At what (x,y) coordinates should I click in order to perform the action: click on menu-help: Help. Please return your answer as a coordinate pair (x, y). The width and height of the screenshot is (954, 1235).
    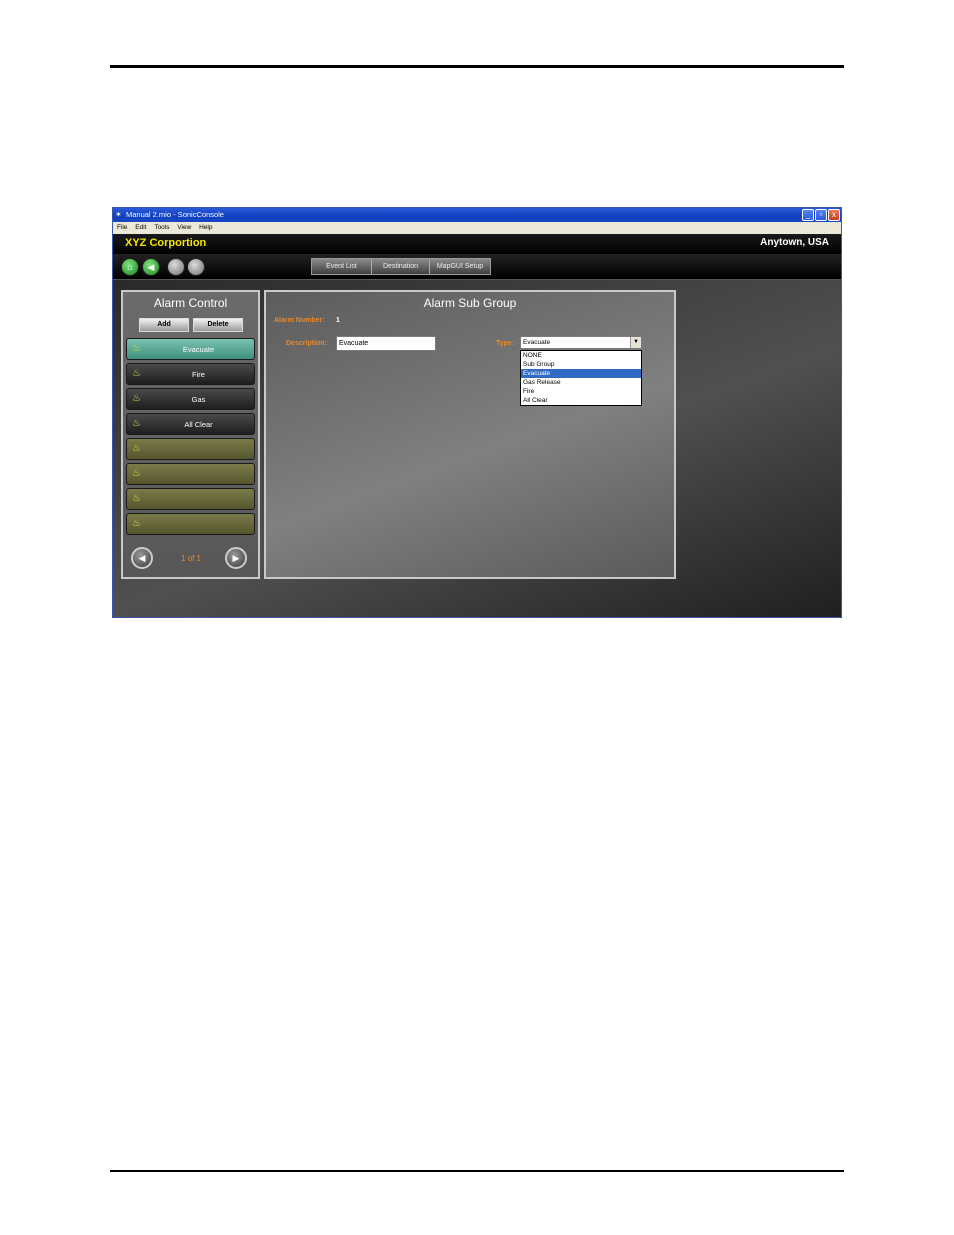
    Looking at the image, I should click on (205, 227).